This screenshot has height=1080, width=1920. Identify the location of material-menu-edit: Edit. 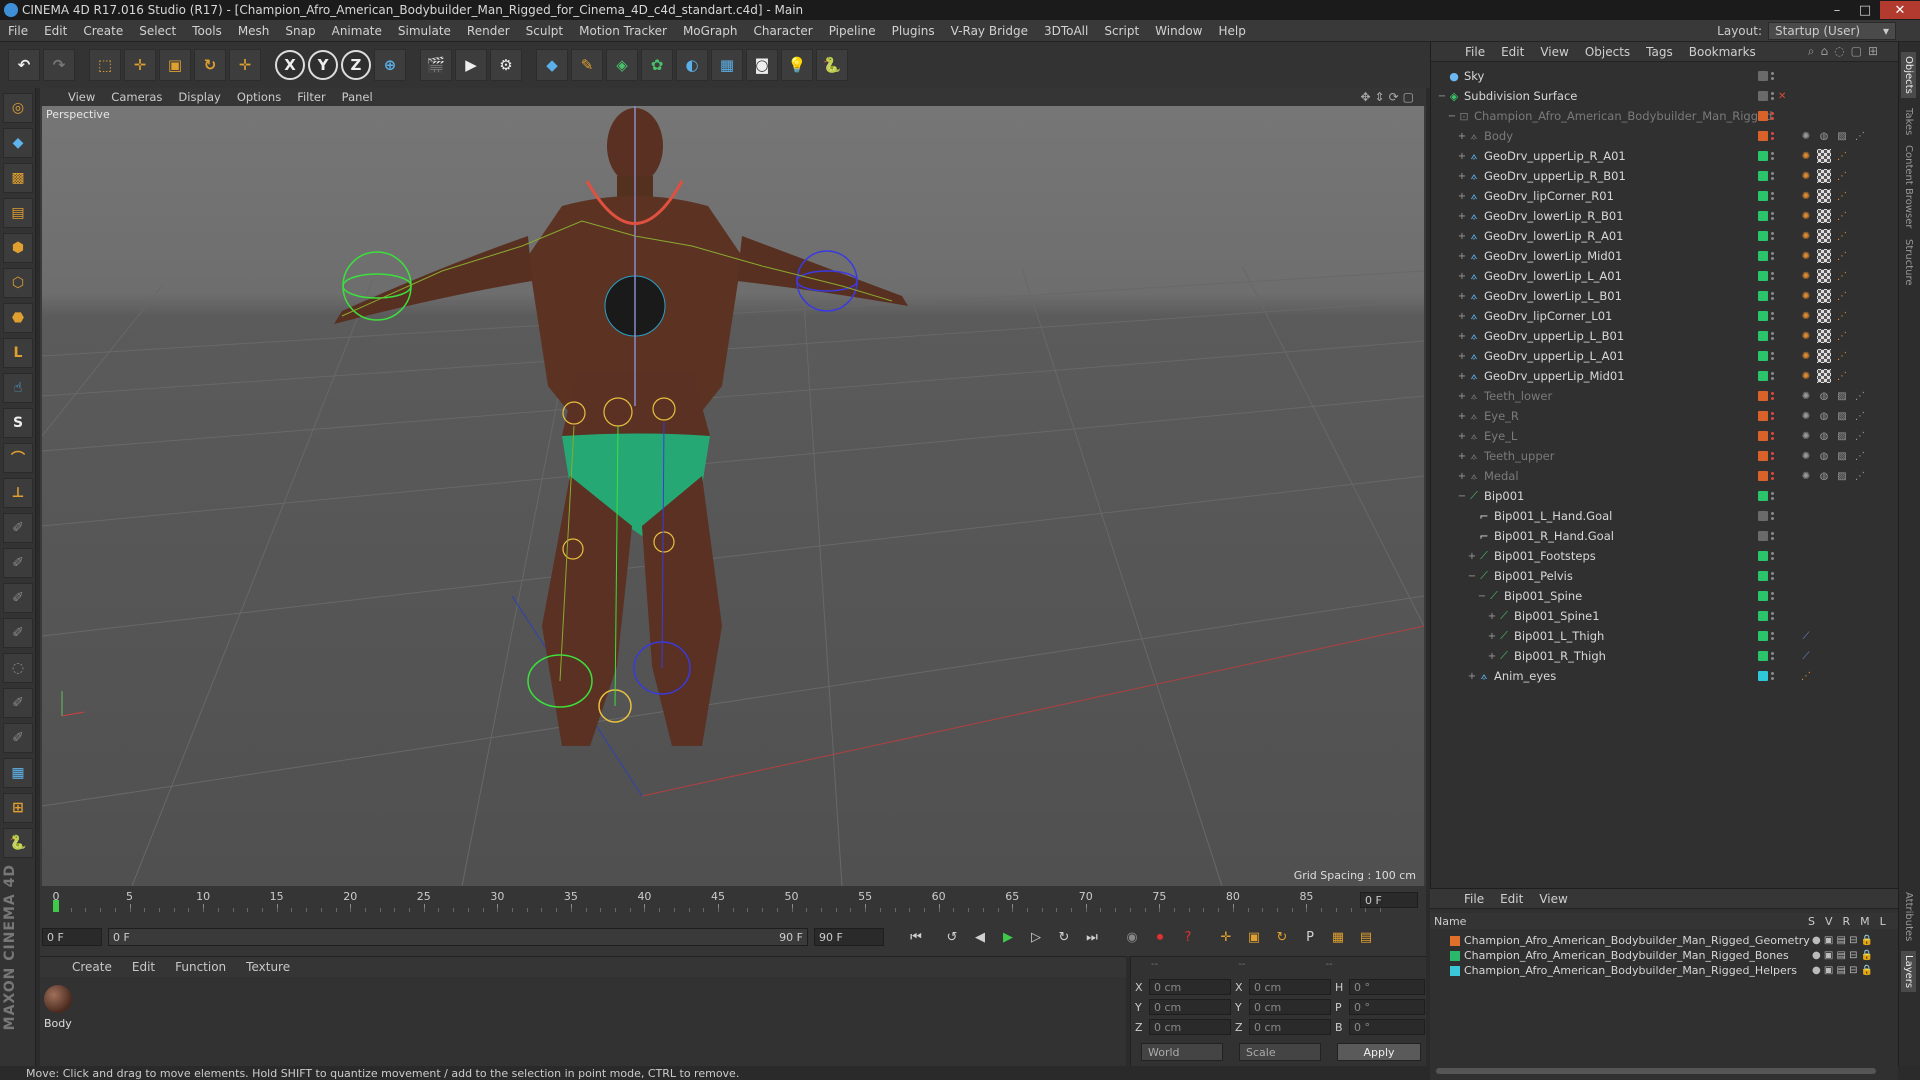
(143, 967).